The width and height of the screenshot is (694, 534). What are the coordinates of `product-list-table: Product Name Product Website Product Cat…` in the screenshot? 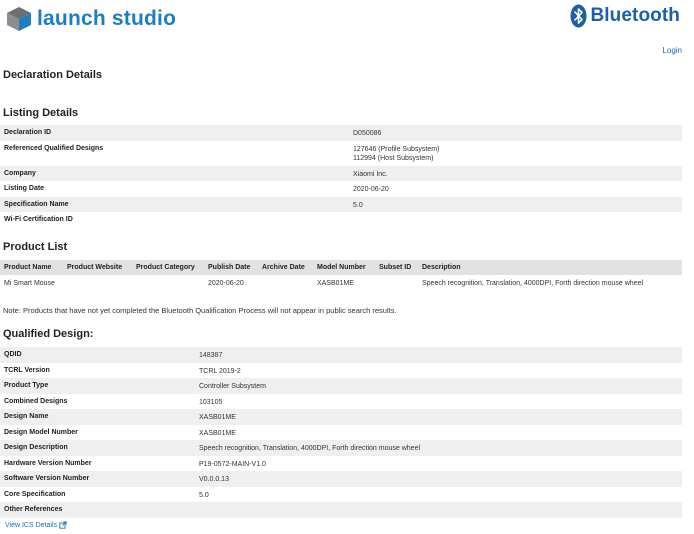 It's located at (341, 275).